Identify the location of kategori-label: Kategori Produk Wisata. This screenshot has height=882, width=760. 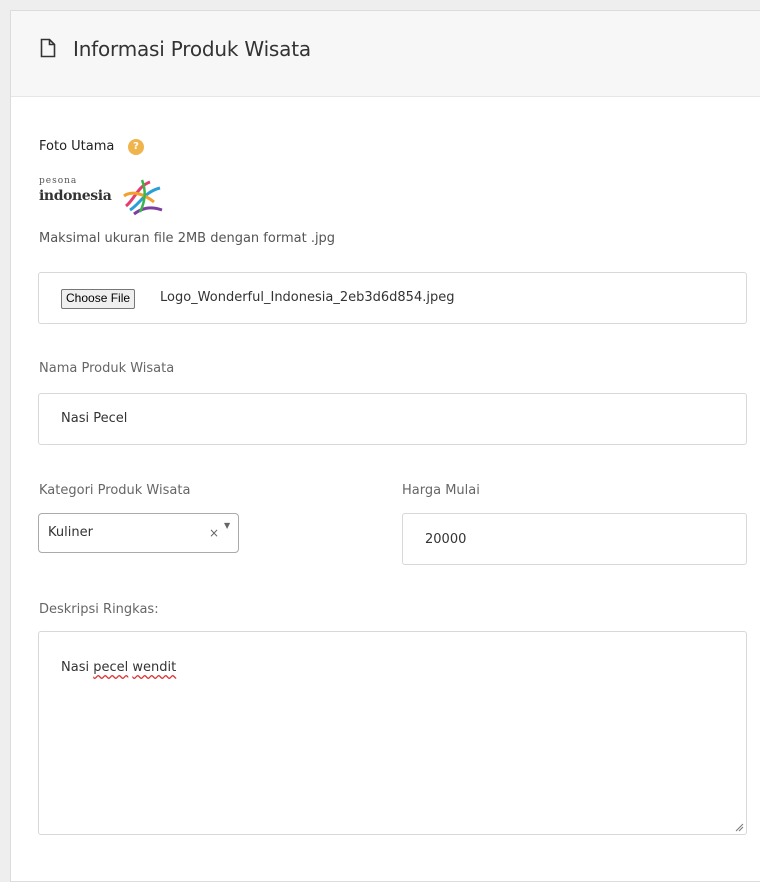
(115, 490).